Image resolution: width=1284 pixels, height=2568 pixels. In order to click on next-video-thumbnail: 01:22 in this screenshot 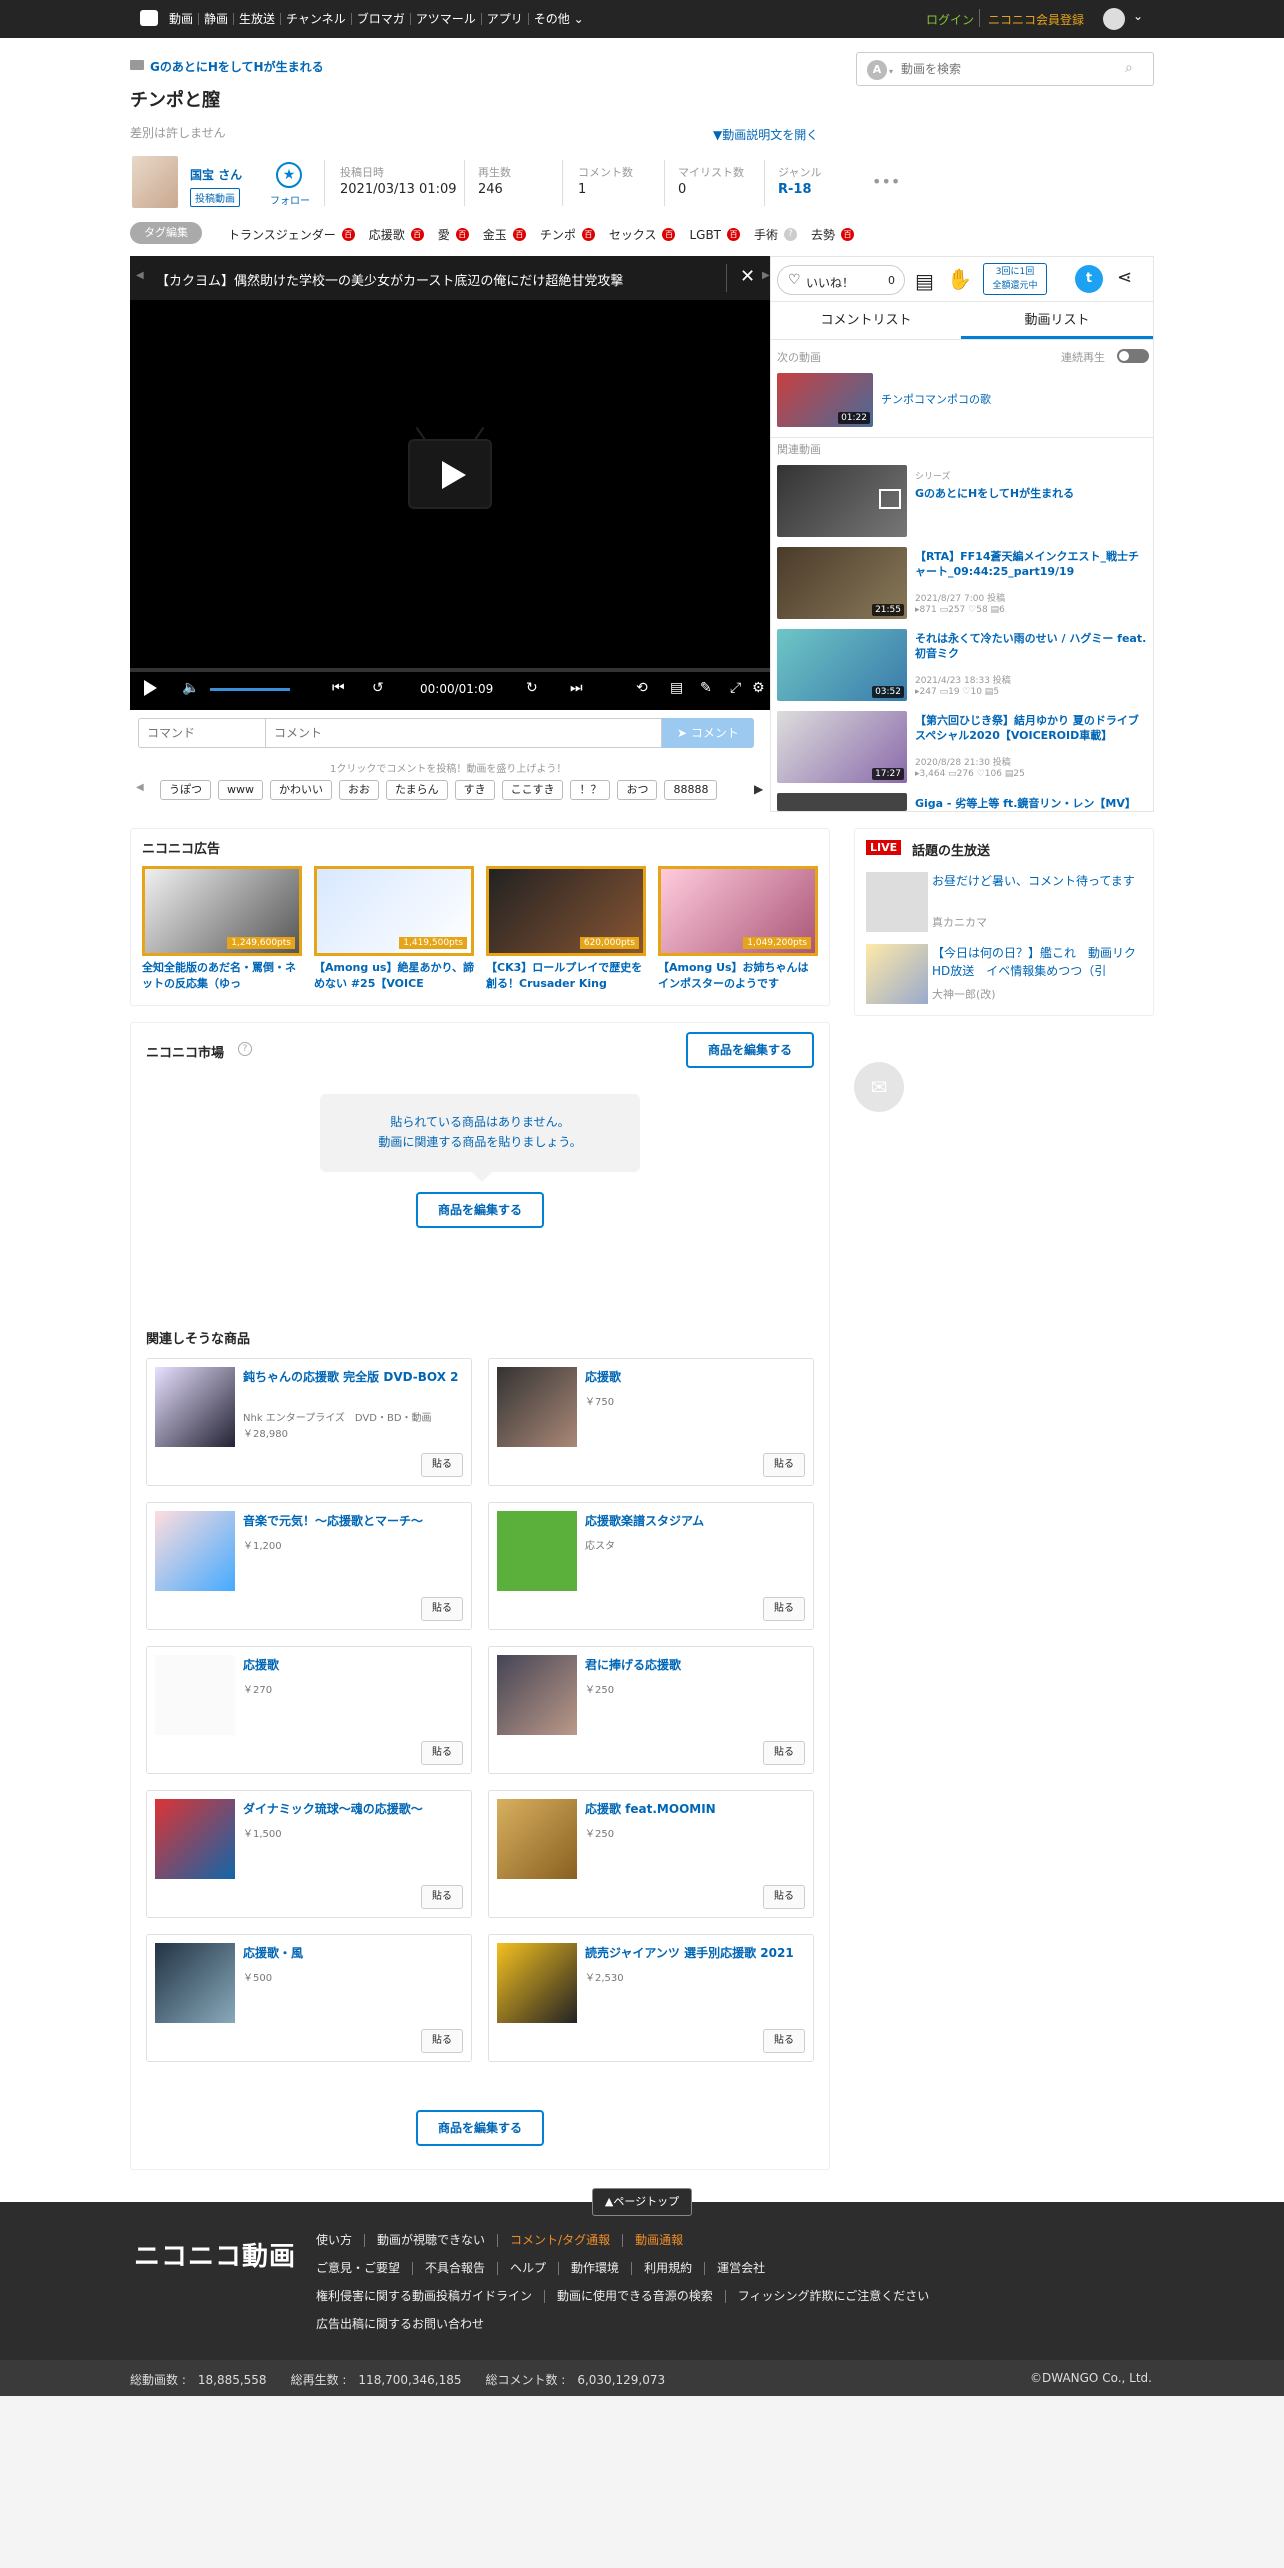, I will do `click(825, 400)`.